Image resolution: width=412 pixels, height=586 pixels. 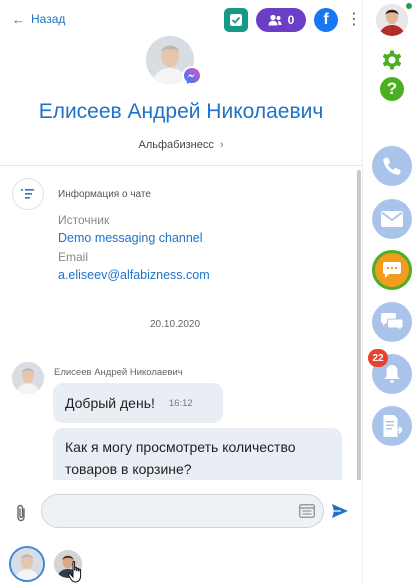 I want to click on help-label: ?, so click(x=392, y=88).